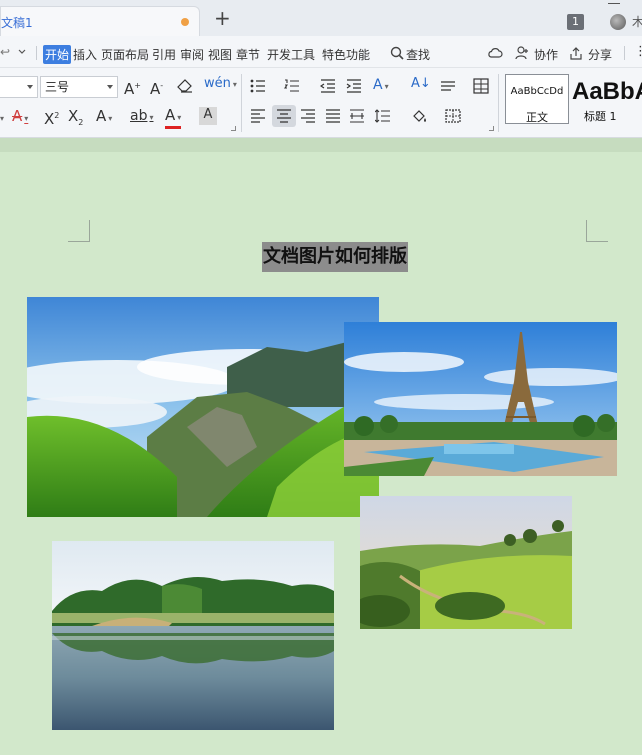 This screenshot has height=755, width=642. Describe the element at coordinates (233, 128) in the screenshot. I see `font-dialog-launcher` at that location.